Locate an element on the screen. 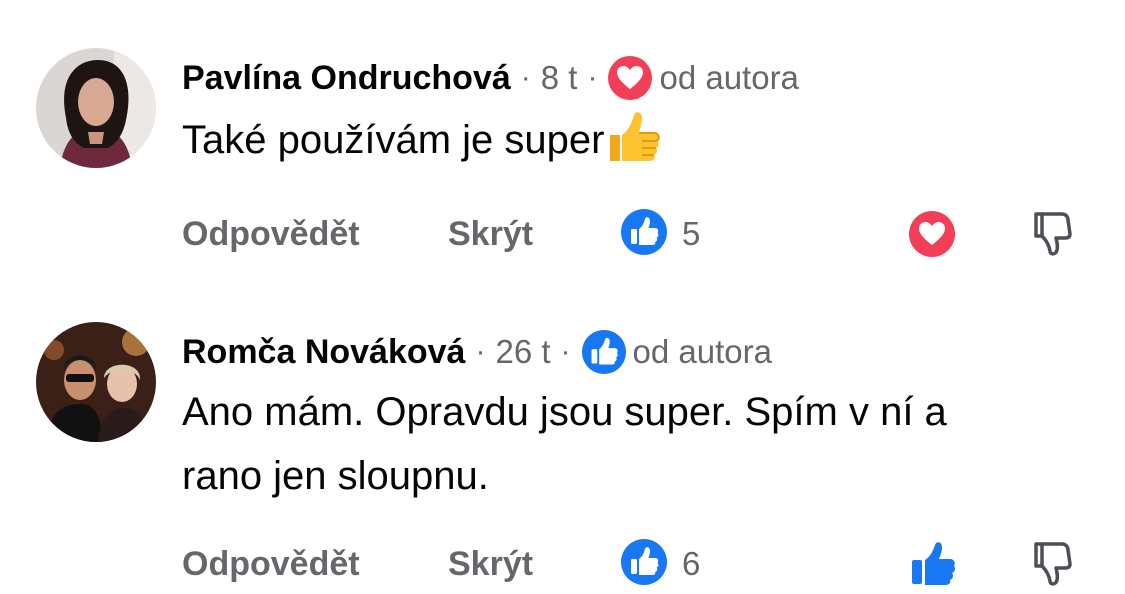 Image resolution: width=1125 pixels, height=594 pixels. author-name: Pavlína Ondruchová is located at coordinates (346, 78).